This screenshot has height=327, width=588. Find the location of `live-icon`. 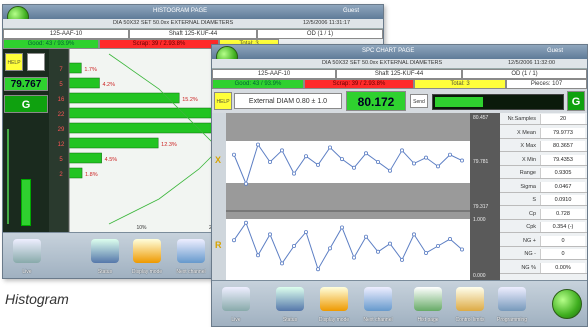

live-icon is located at coordinates (27, 251).